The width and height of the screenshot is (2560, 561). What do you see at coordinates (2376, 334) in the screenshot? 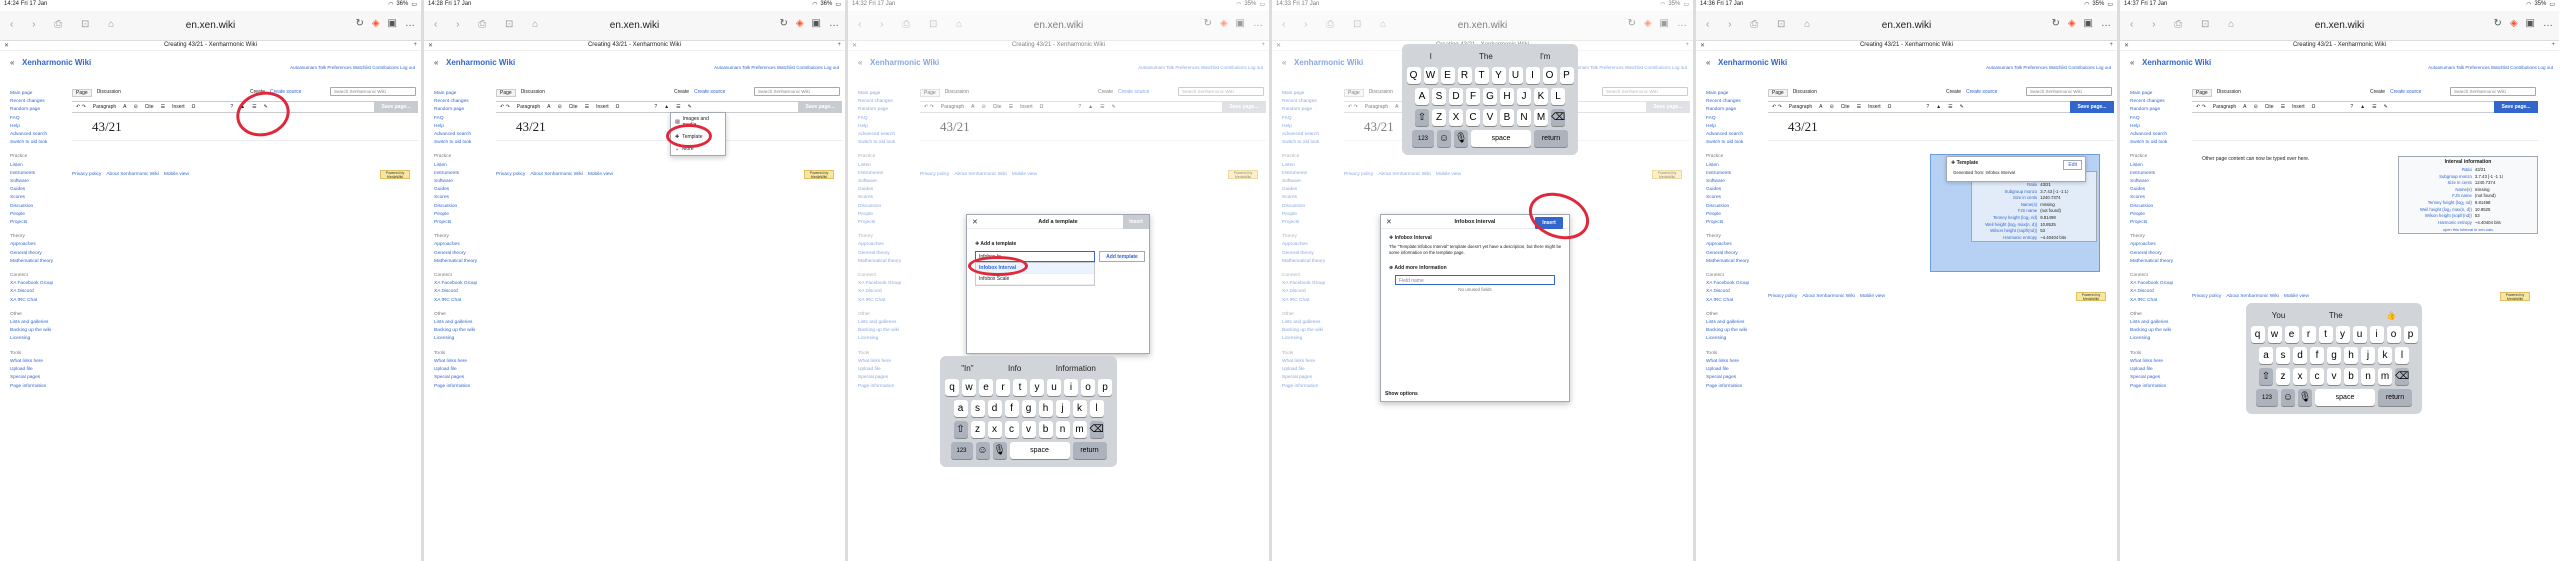
I see `key: i` at bounding box center [2376, 334].